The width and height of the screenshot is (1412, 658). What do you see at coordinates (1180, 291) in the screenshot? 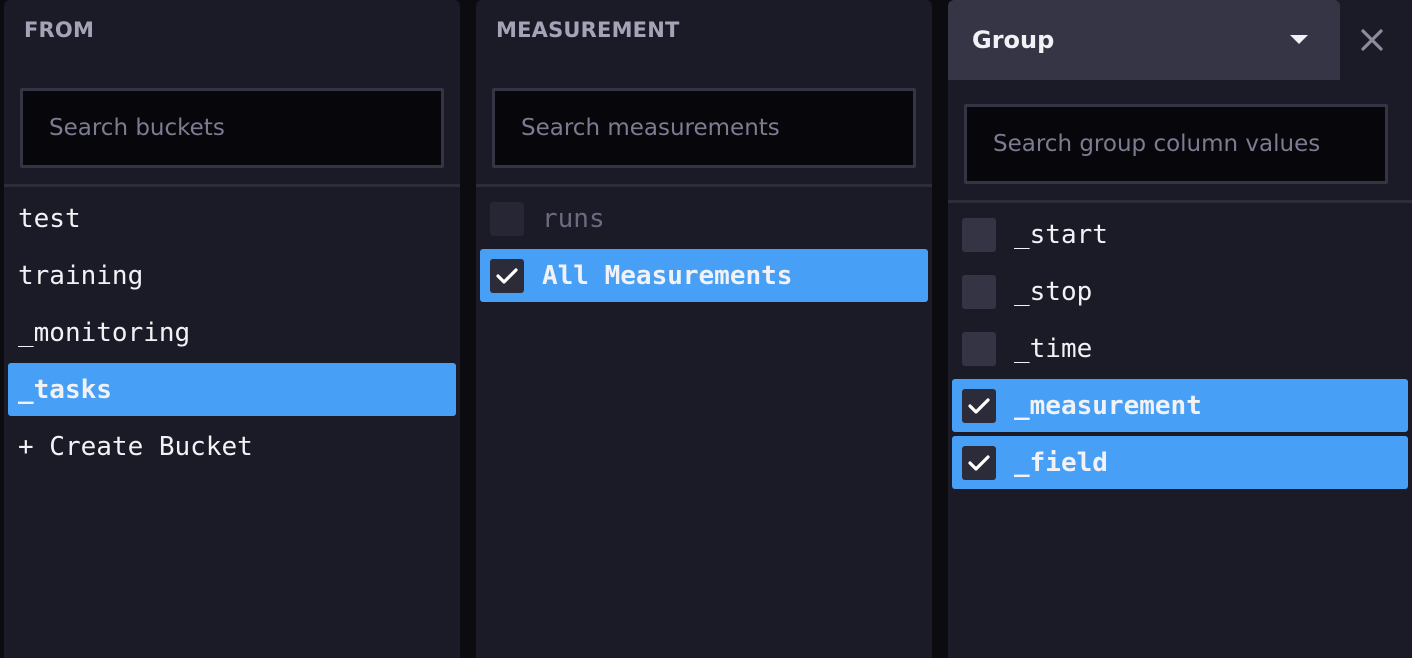
I see `group-column-stop: _stop` at bounding box center [1180, 291].